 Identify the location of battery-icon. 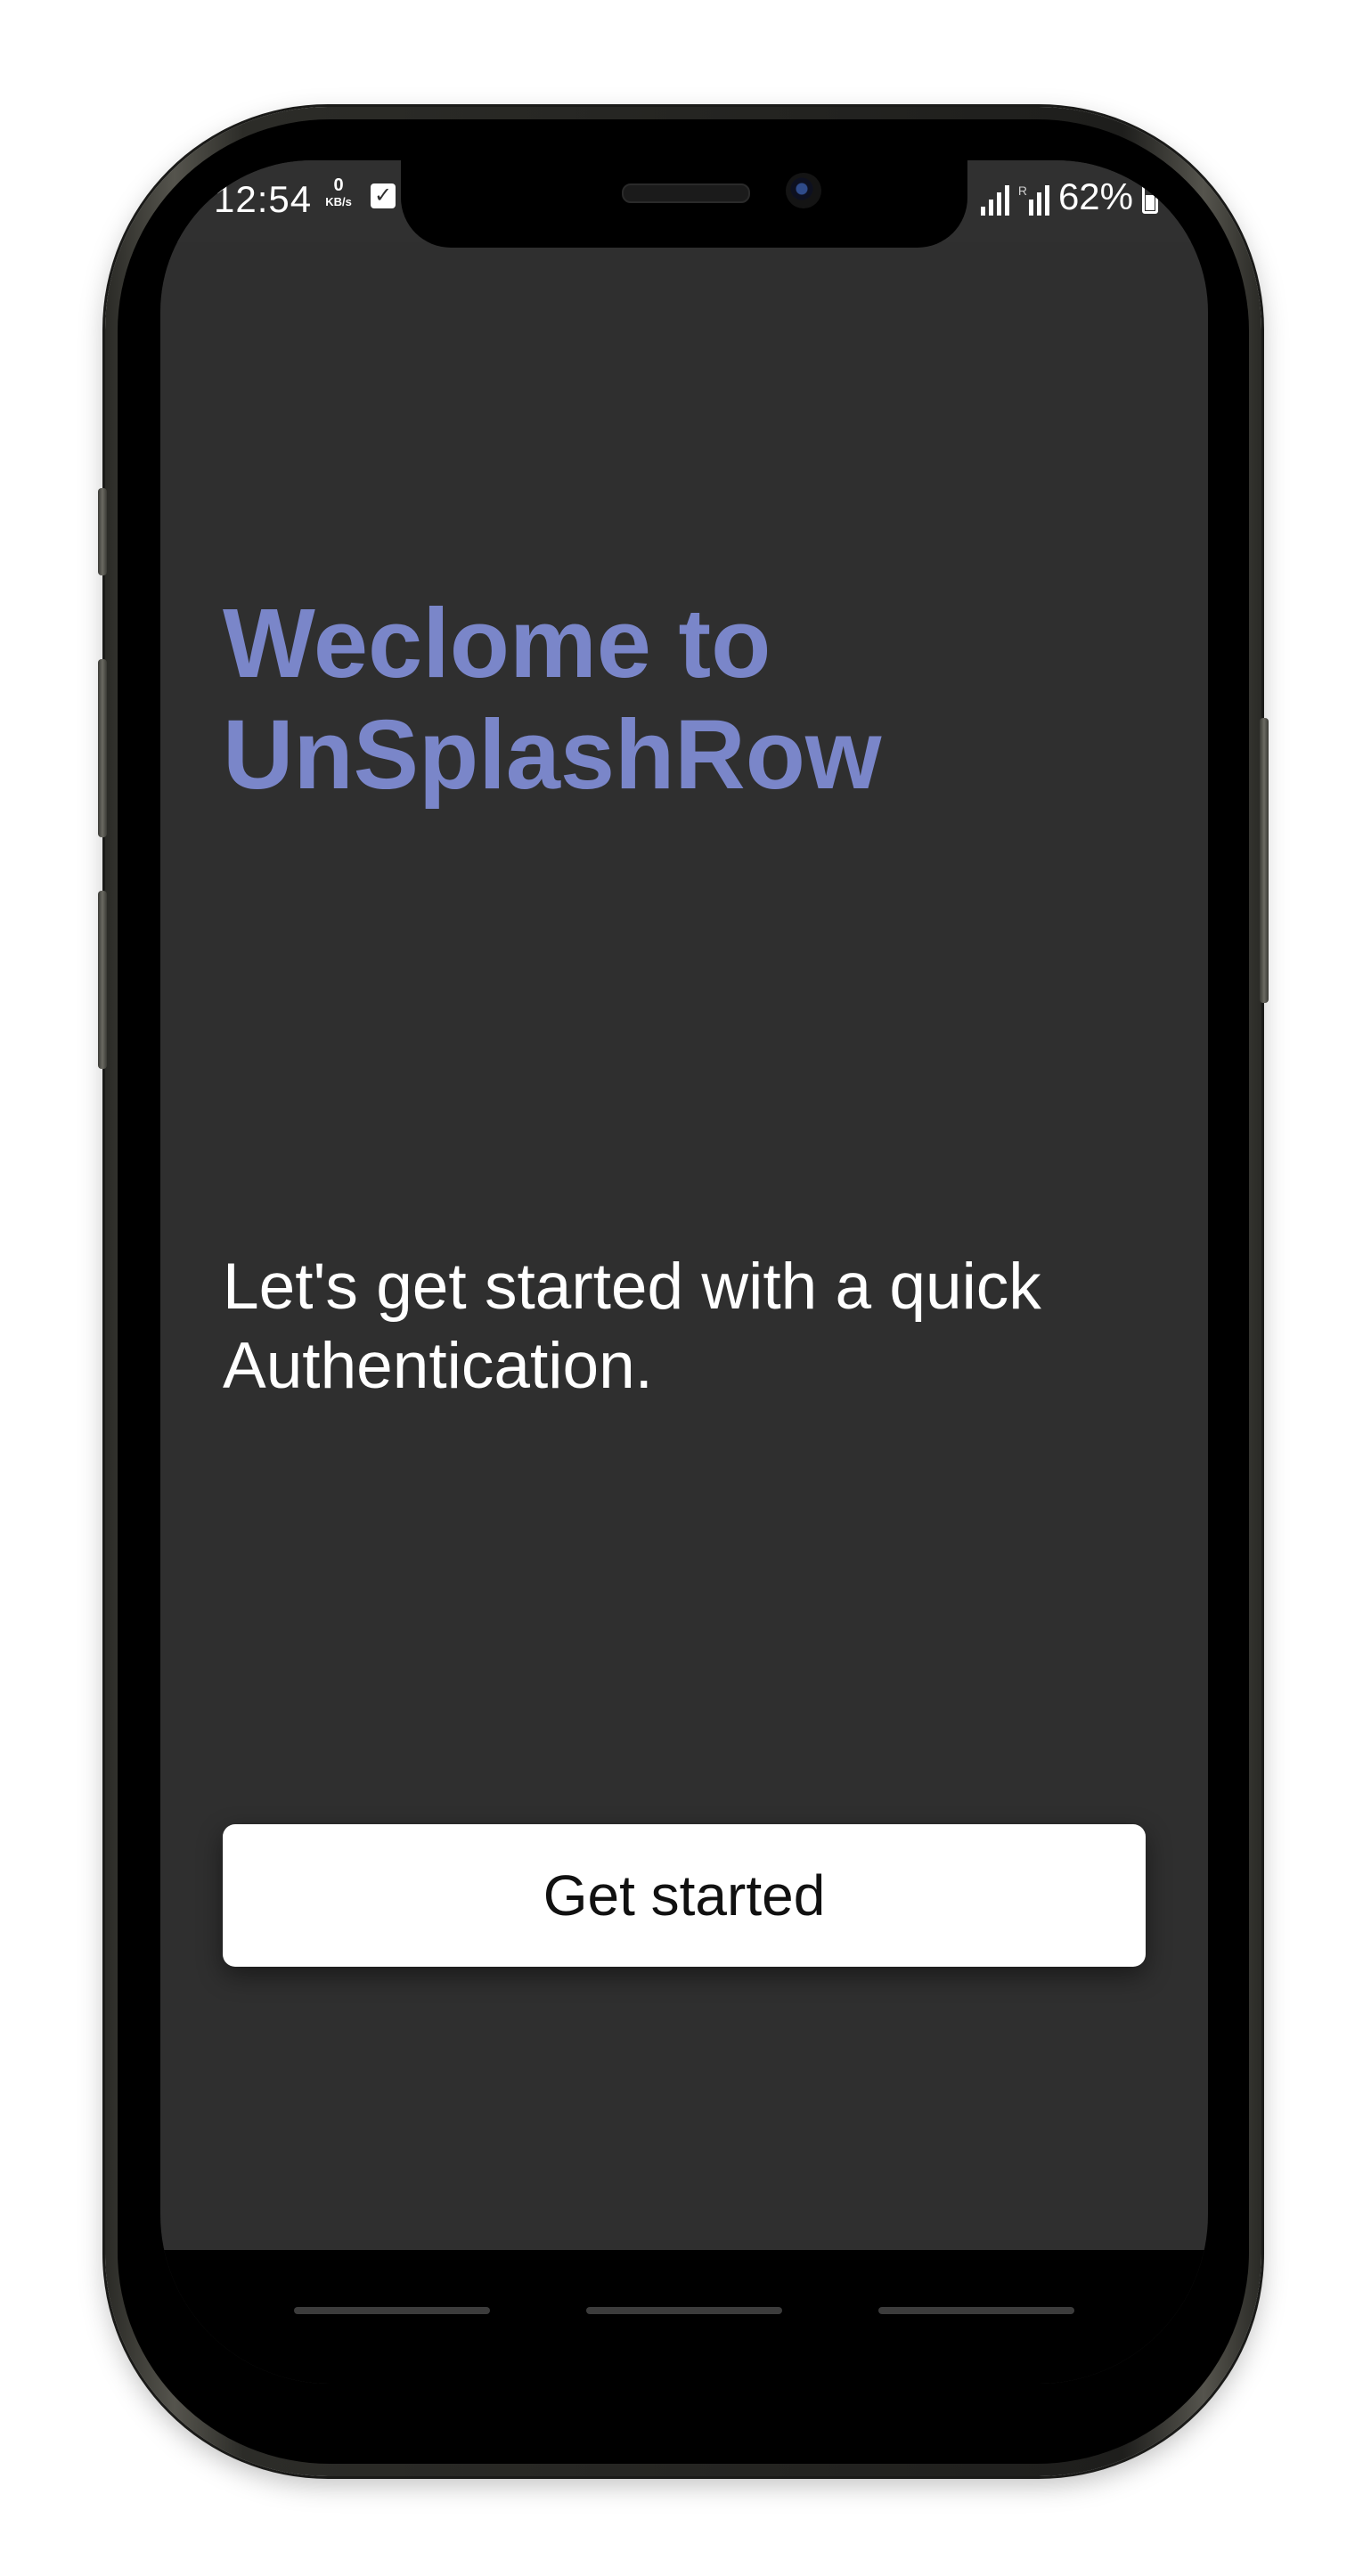
(1150, 197).